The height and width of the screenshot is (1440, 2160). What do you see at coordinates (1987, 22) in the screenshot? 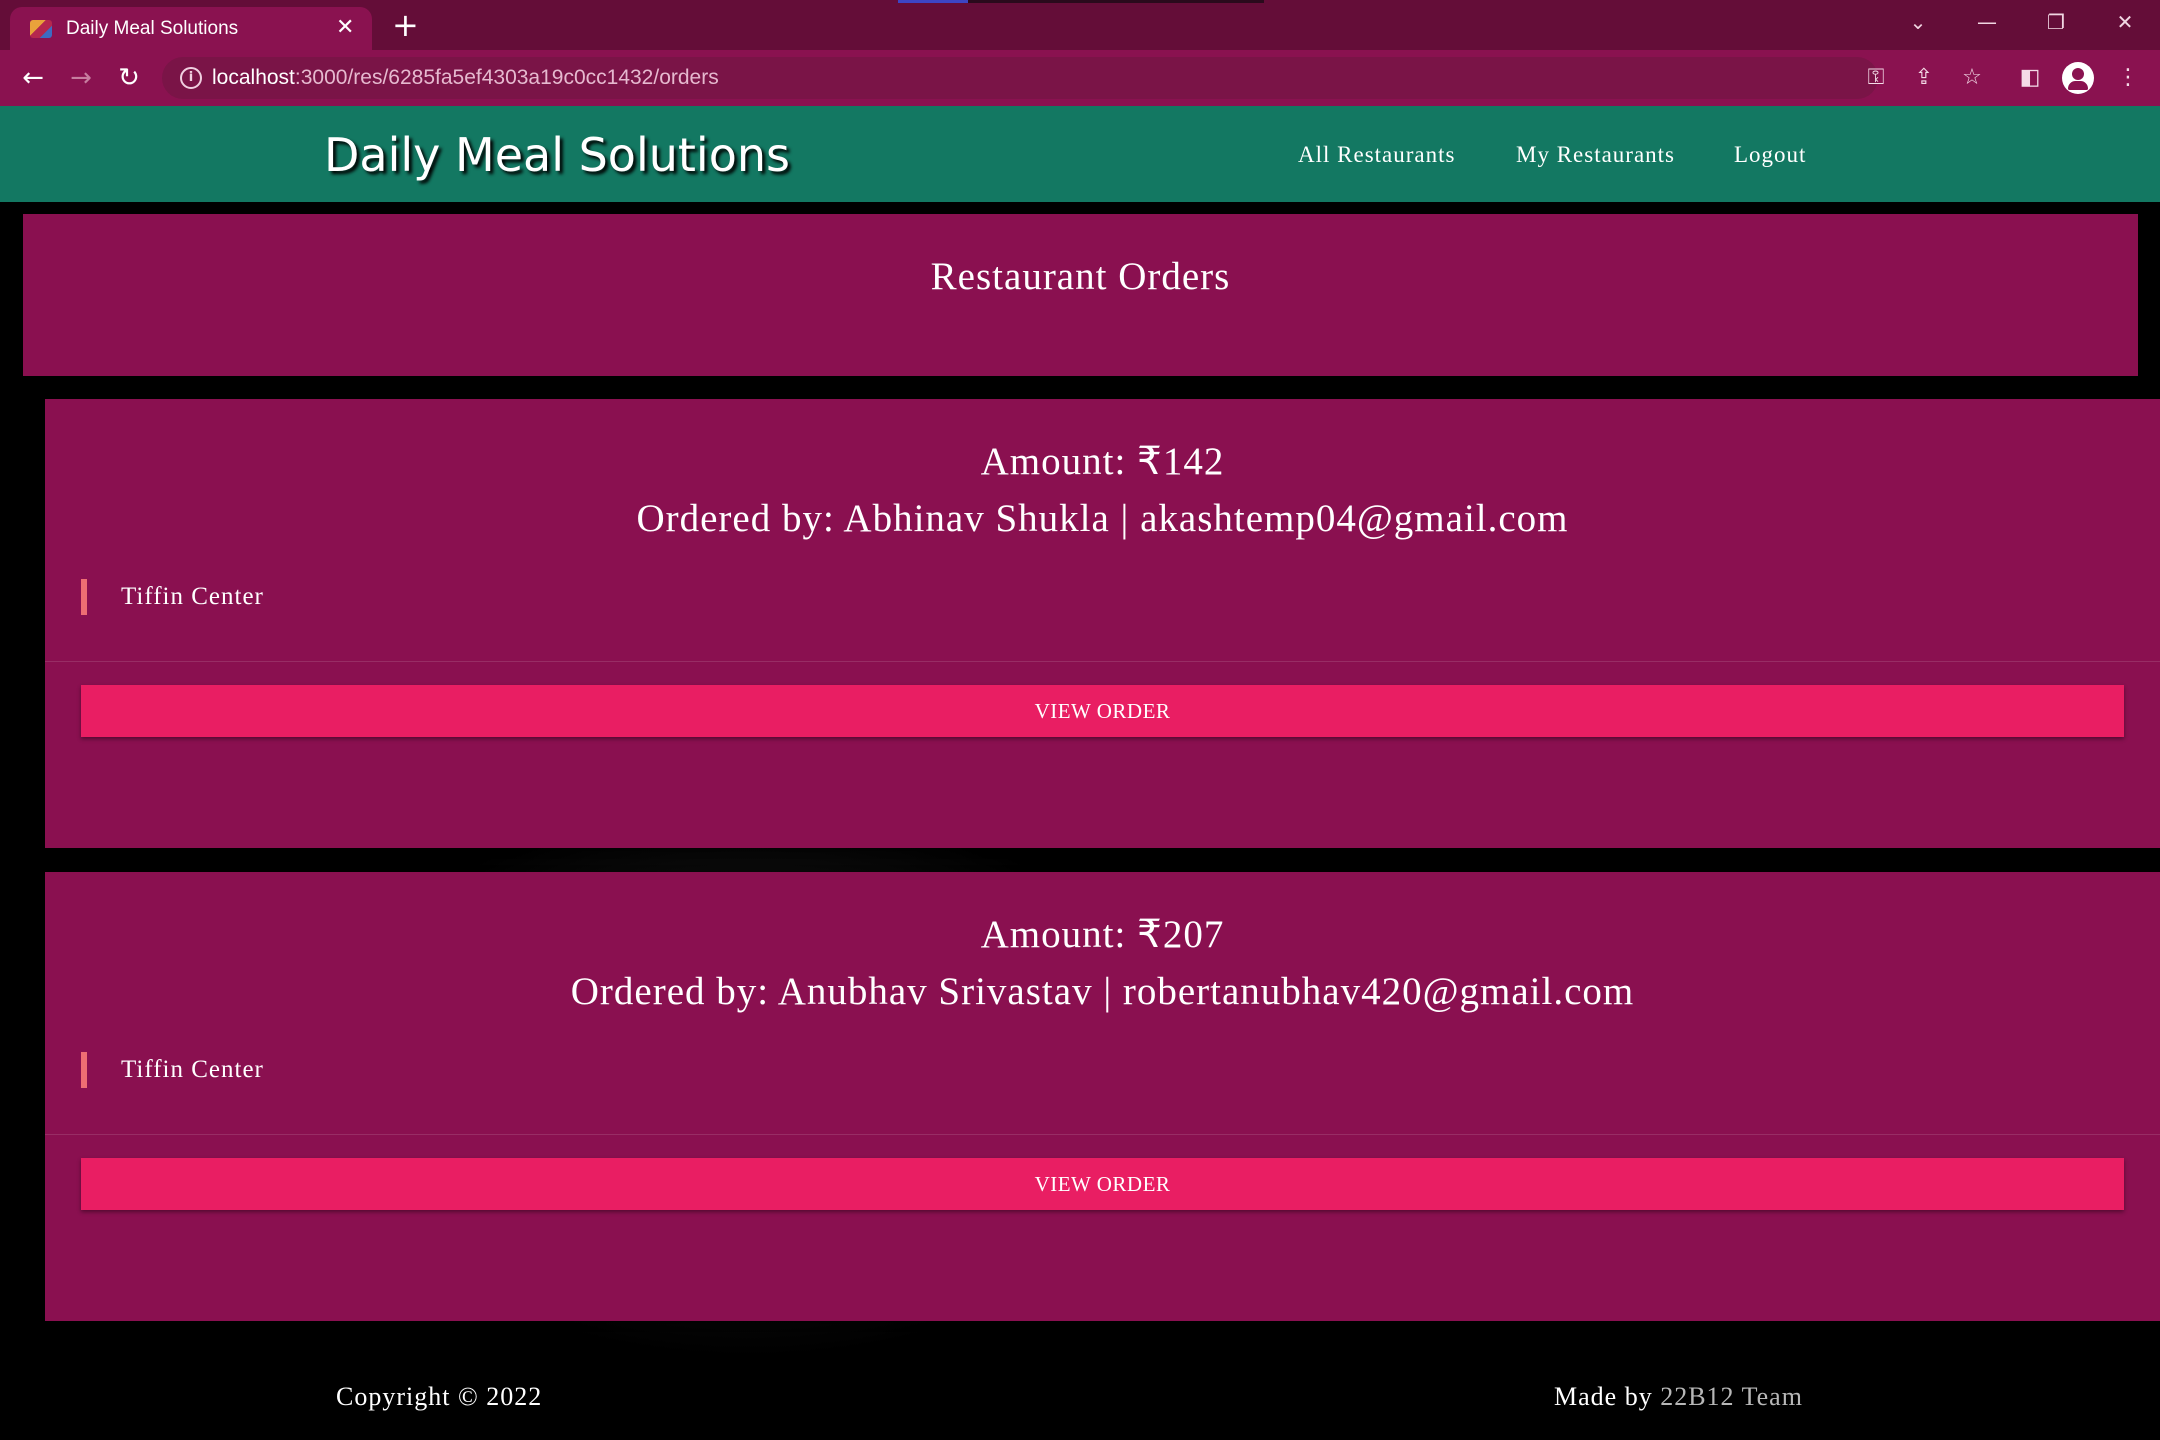
I see `minimize-button: —` at bounding box center [1987, 22].